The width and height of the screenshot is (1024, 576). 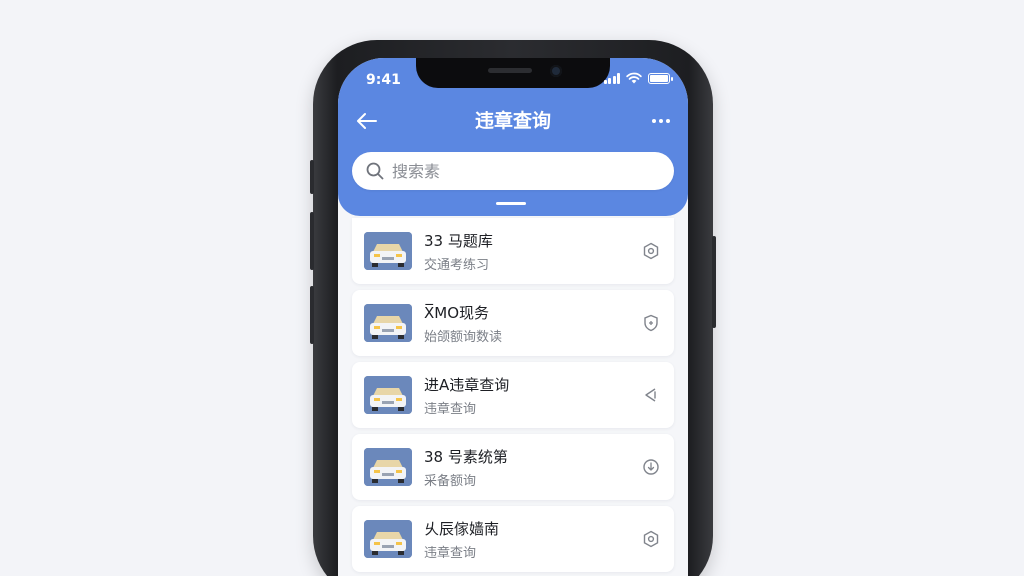 I want to click on power-button, so click(x=714, y=282).